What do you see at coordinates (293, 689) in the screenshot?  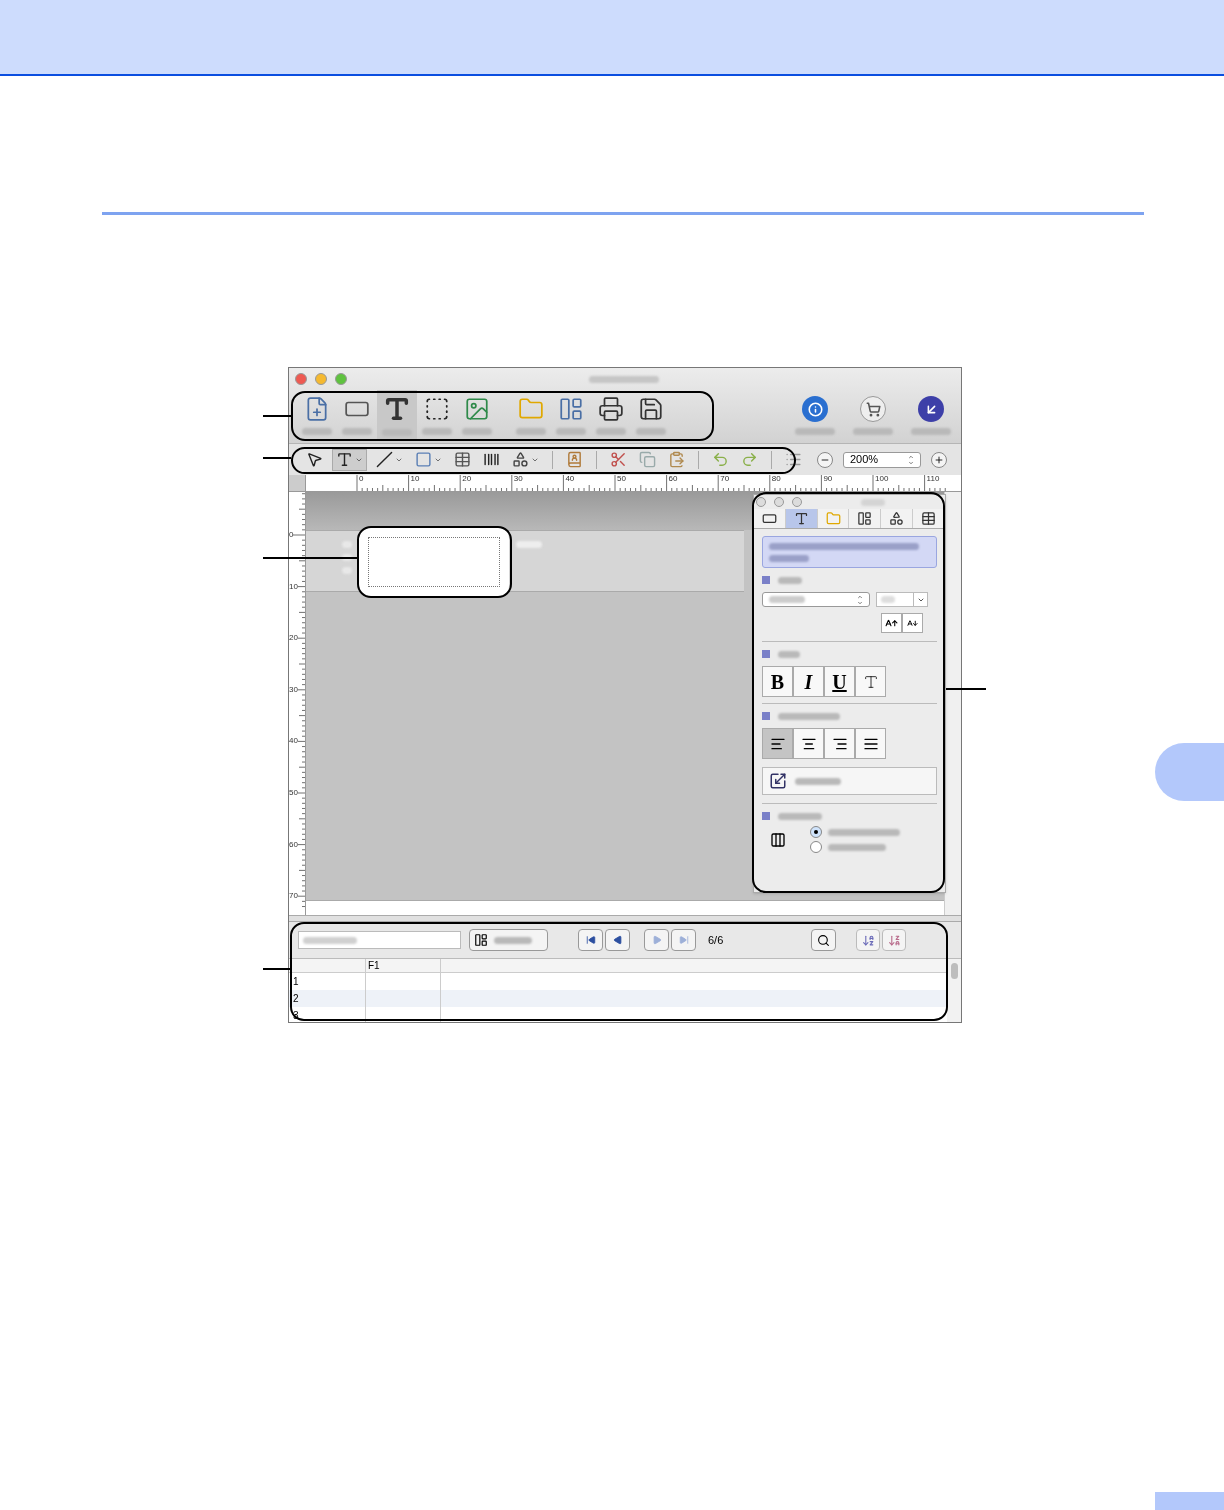 I see `ruler-number: 30` at bounding box center [293, 689].